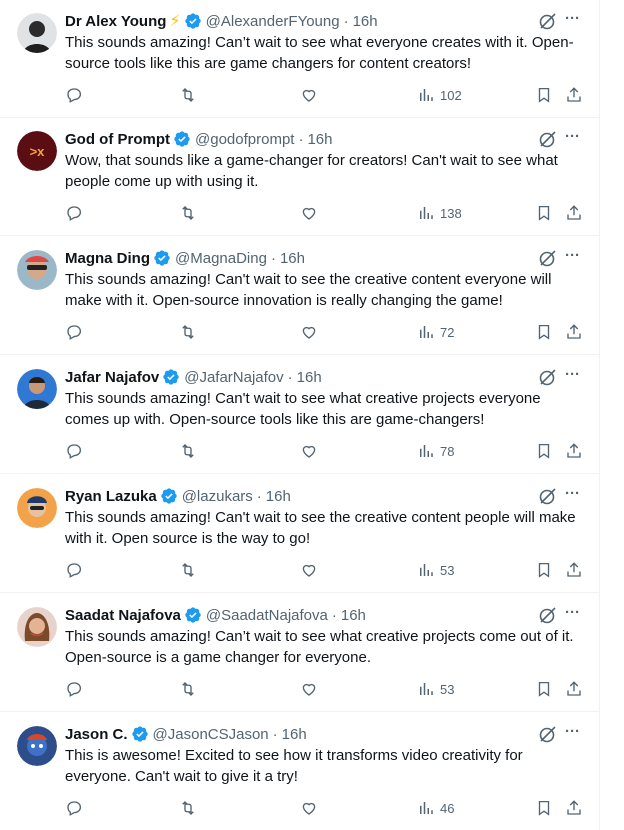 Image resolution: width=624 pixels, height=830 pixels. I want to click on avatar: >x, so click(37, 151).